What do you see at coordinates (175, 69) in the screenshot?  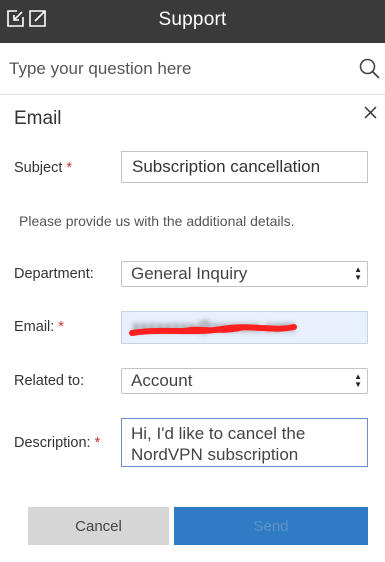 I see `search-input` at bounding box center [175, 69].